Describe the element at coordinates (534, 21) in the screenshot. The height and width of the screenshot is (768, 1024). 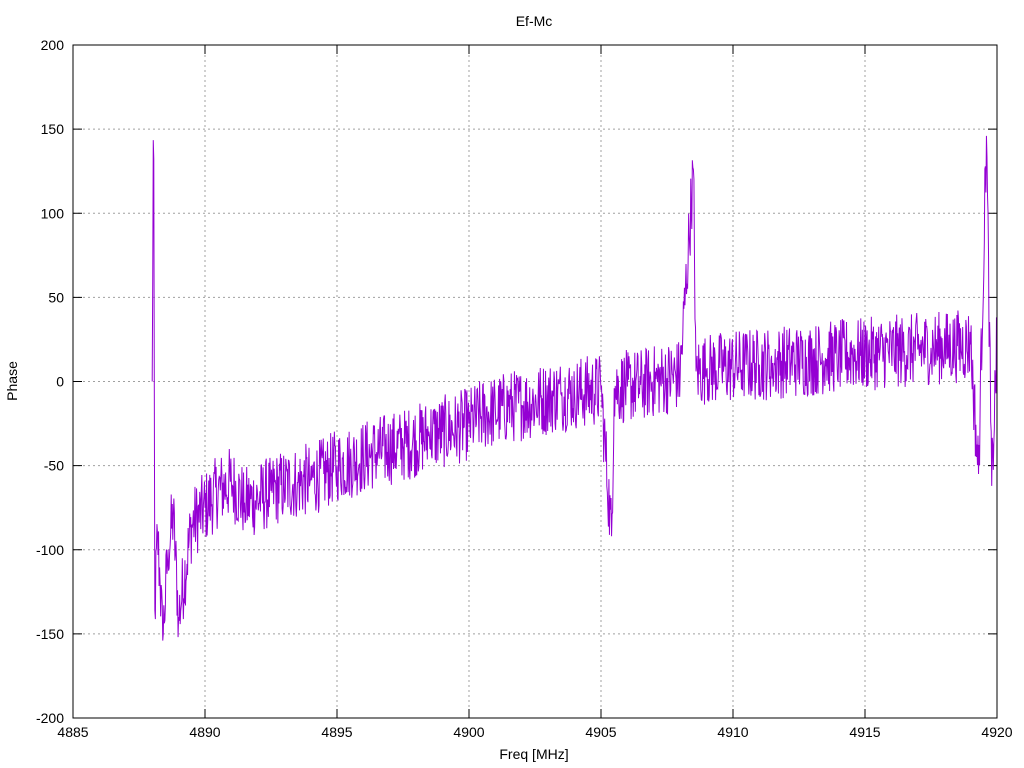
I see `chart-title: Ef-Mc` at that location.